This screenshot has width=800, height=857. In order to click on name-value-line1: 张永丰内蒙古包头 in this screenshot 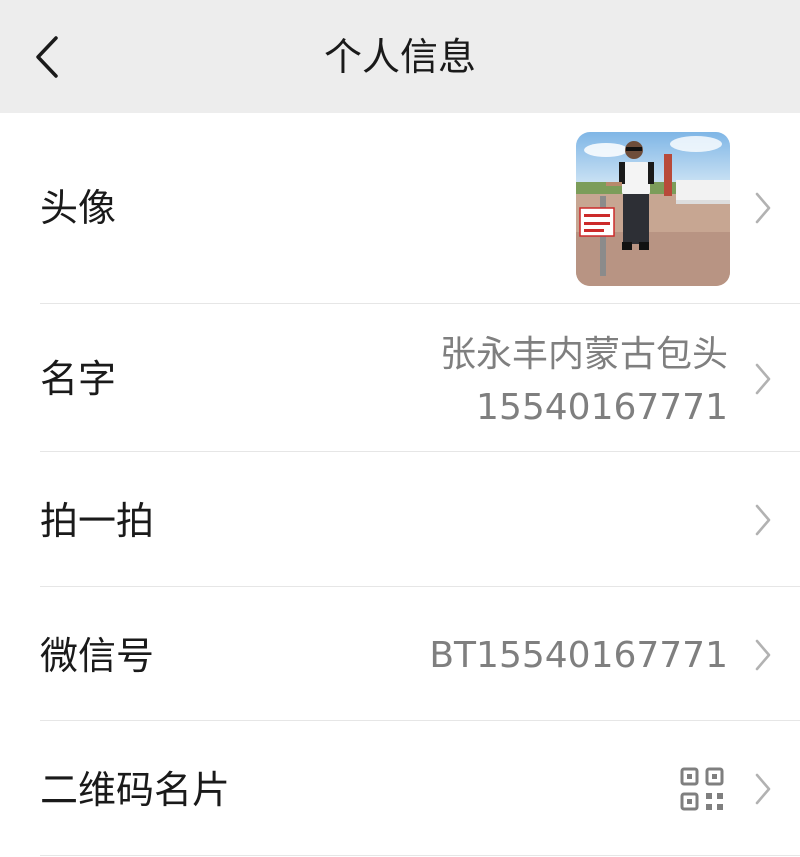, I will do `click(583, 354)`.